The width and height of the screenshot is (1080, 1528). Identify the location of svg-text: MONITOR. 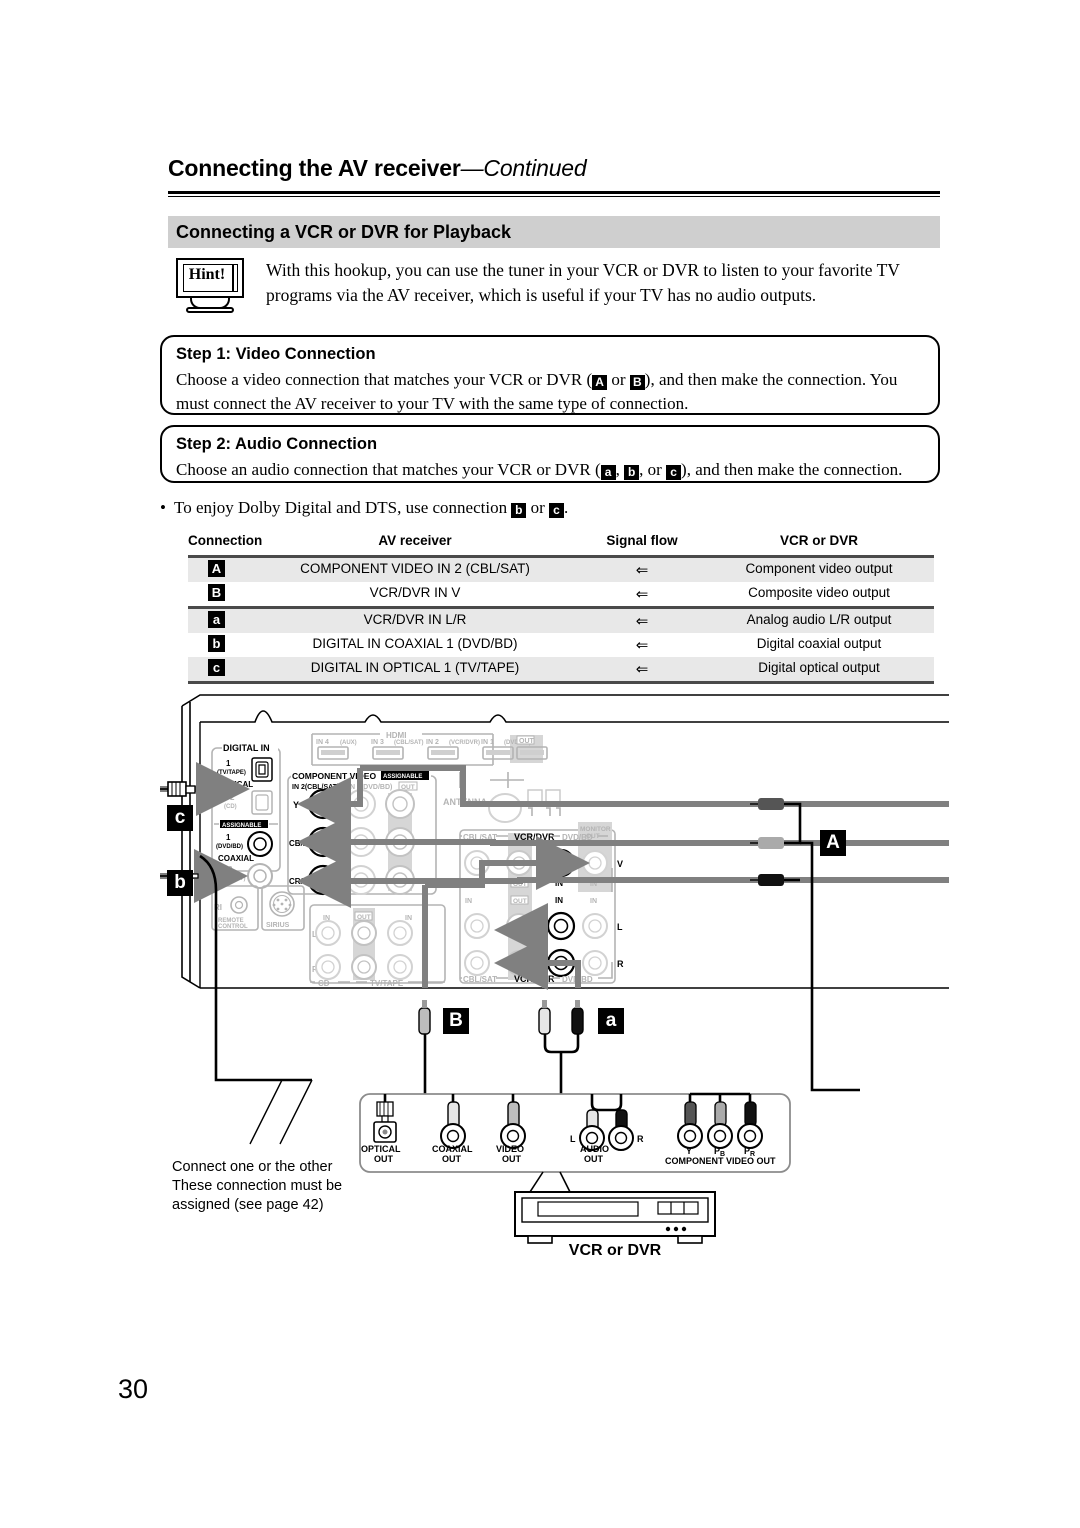
(595, 829).